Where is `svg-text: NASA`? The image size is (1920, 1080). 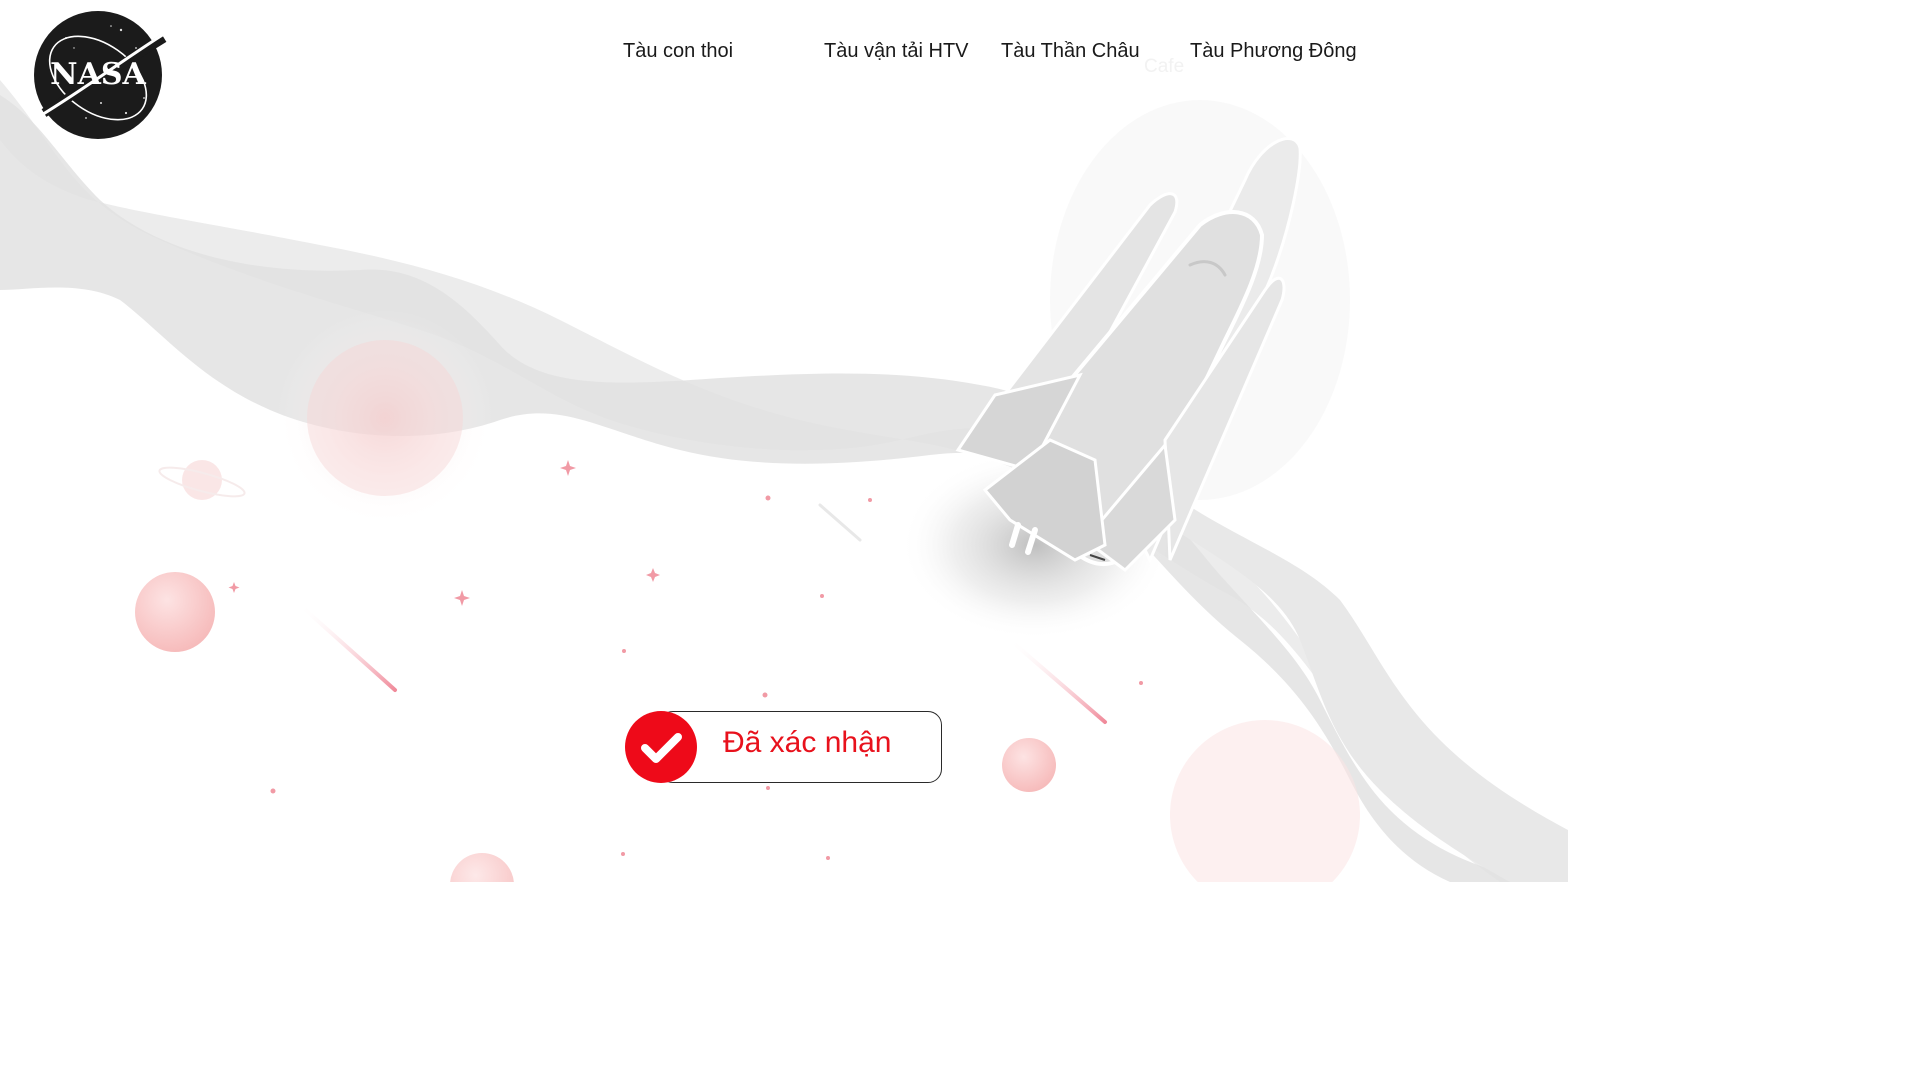
svg-text: NASA is located at coordinates (98, 74).